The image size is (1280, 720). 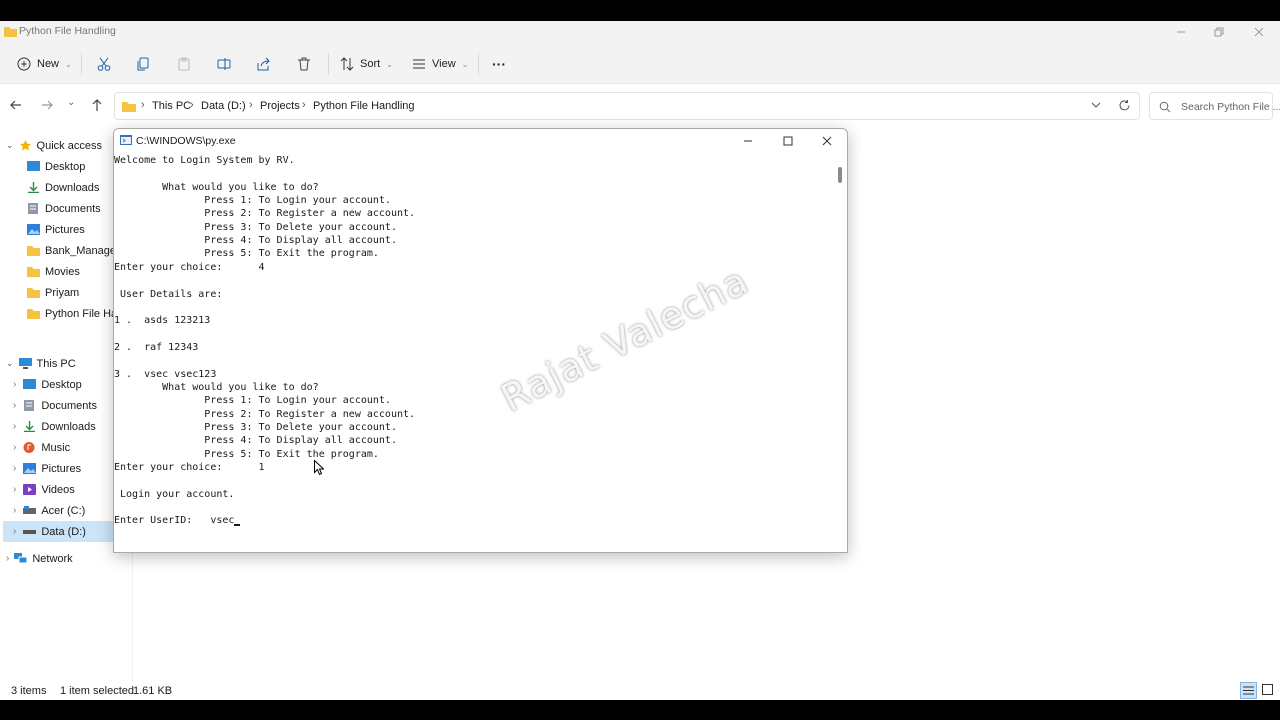 I want to click on rename-icon, so click(x=224, y=64).